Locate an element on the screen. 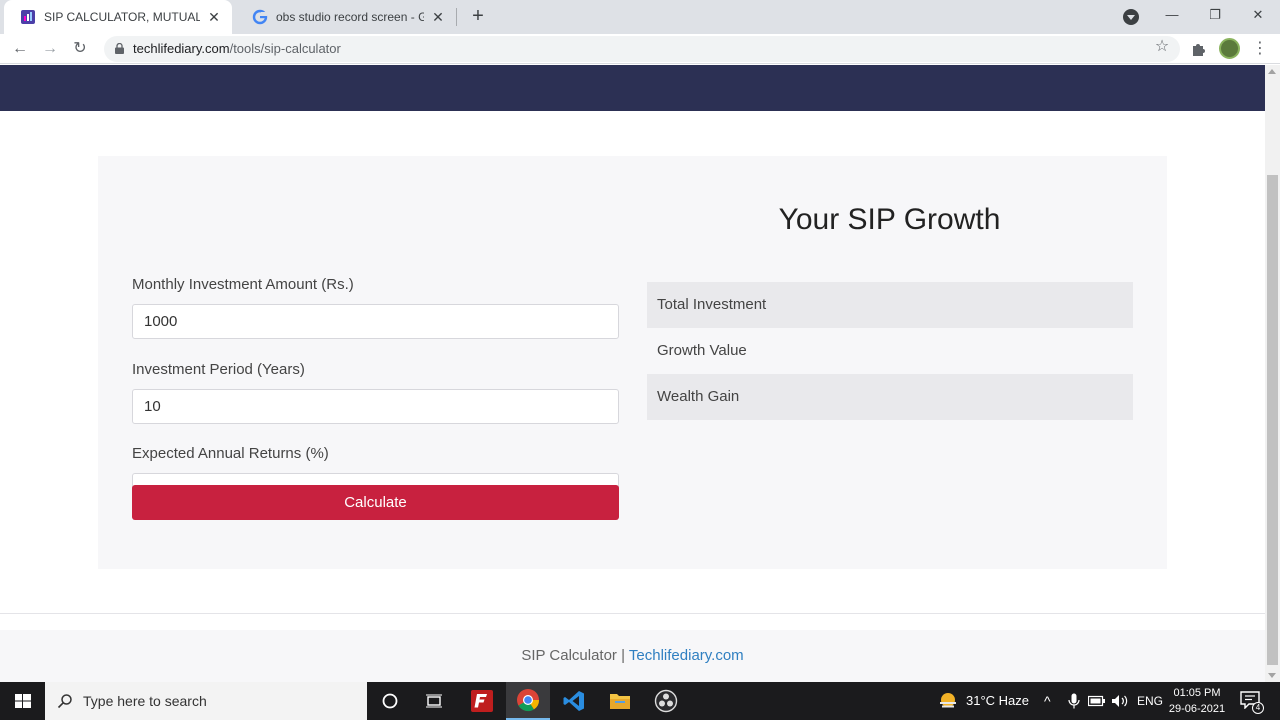  result-row-wealth-gain: Wealth Gain is located at coordinates (890, 397).